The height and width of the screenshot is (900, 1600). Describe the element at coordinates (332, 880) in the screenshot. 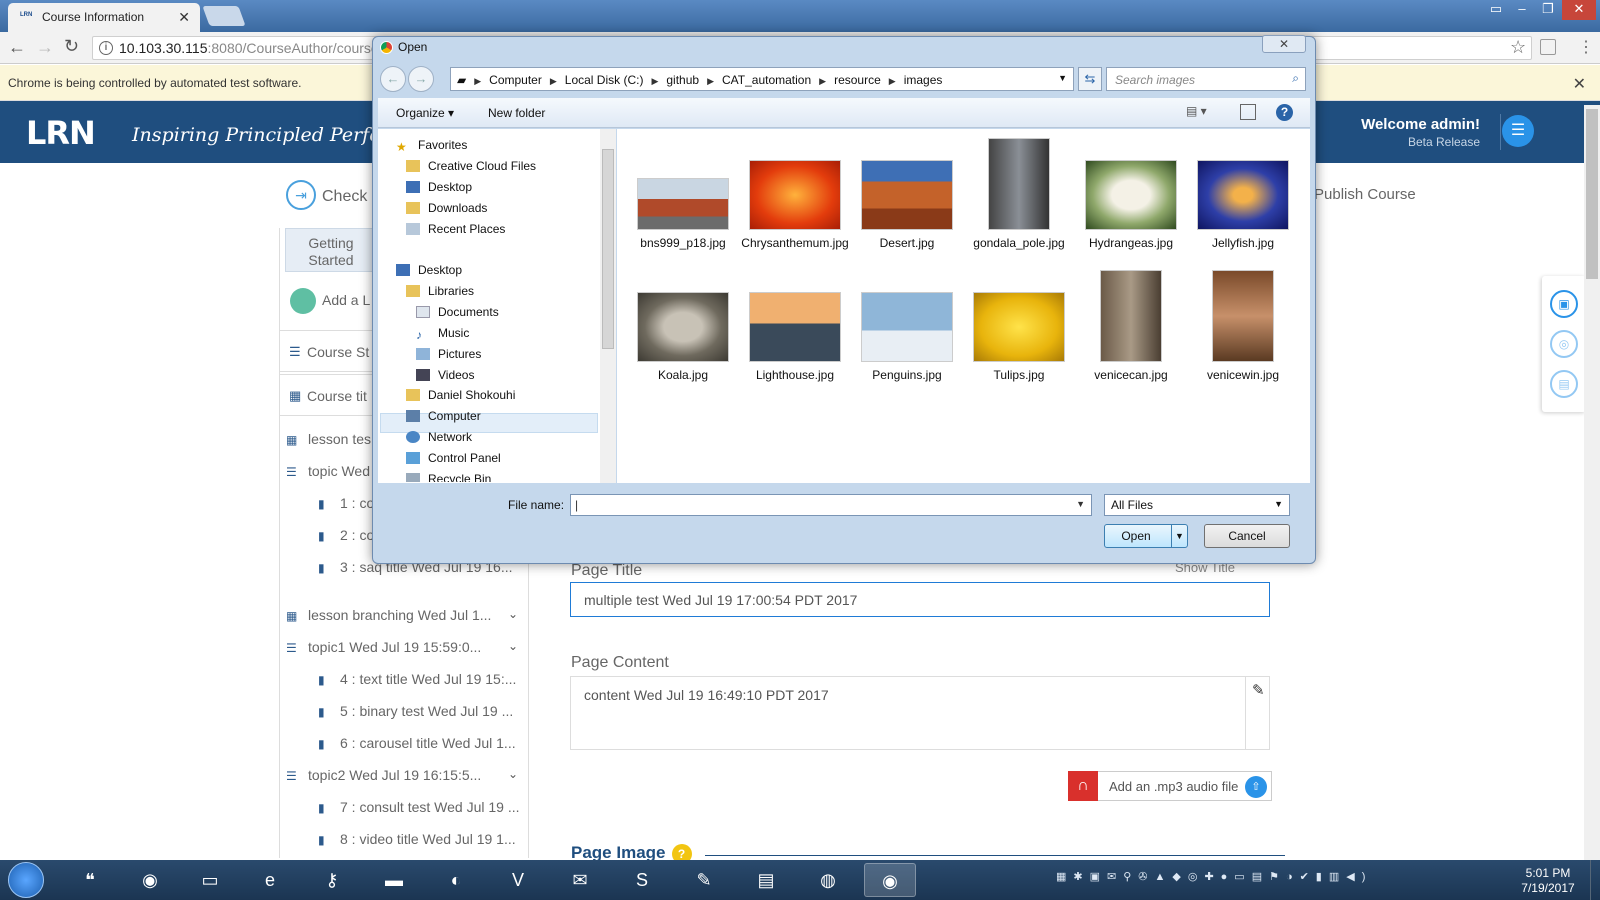

I see `keepass-icon: ⚷` at that location.